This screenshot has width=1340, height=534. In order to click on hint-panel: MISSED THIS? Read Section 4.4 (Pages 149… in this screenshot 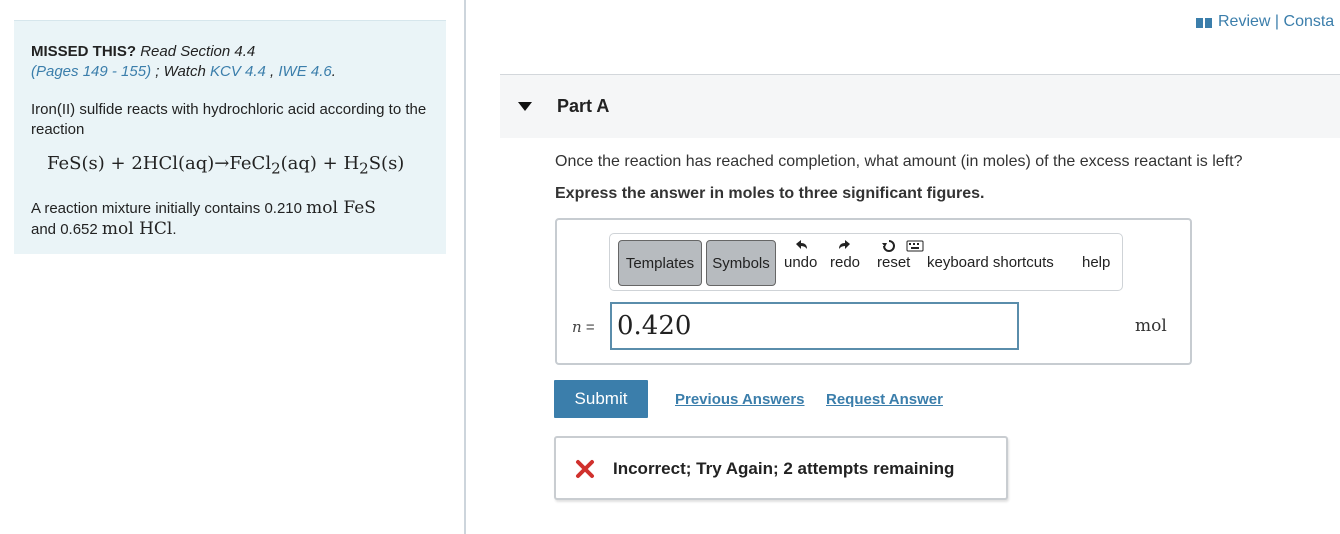, I will do `click(230, 137)`.